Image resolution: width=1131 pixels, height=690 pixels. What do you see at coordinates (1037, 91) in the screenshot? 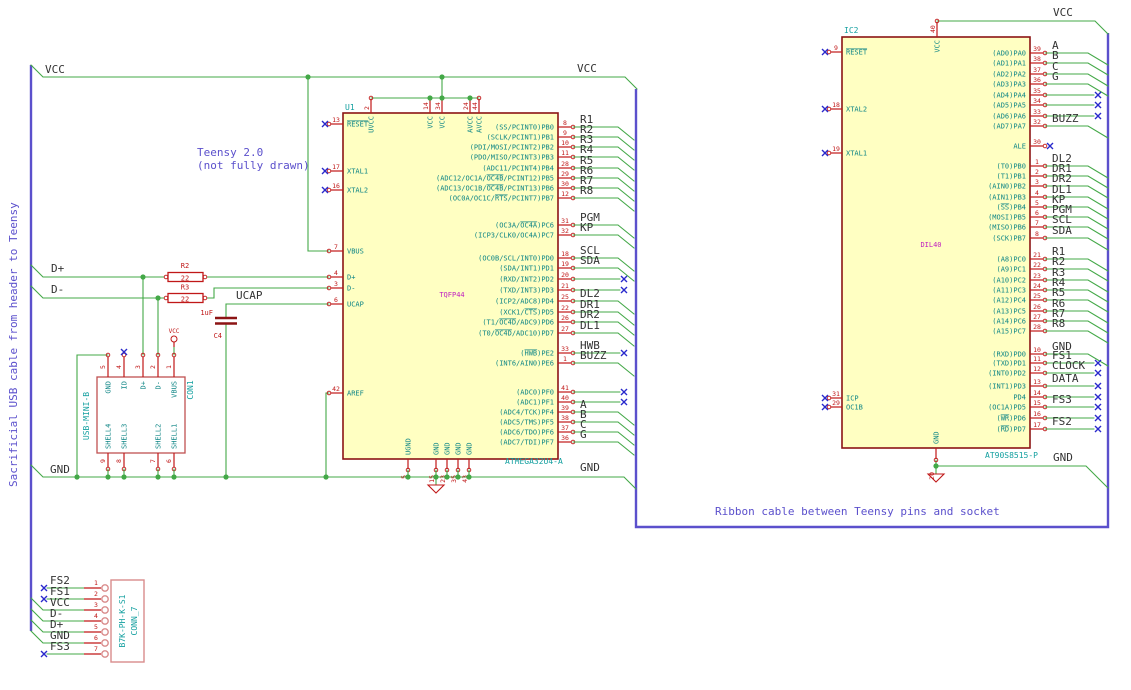
I see `pin-number: 35` at bounding box center [1037, 91].